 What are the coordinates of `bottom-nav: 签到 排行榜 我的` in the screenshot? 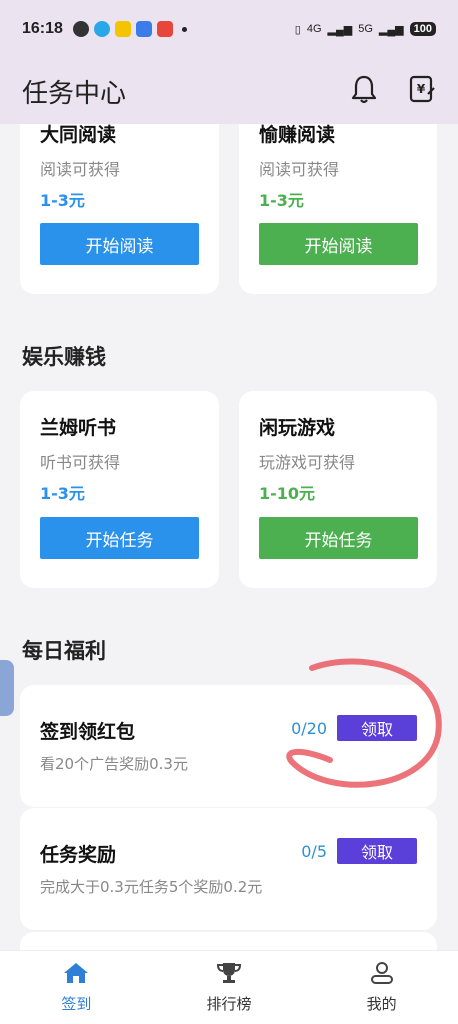 It's located at (229, 987).